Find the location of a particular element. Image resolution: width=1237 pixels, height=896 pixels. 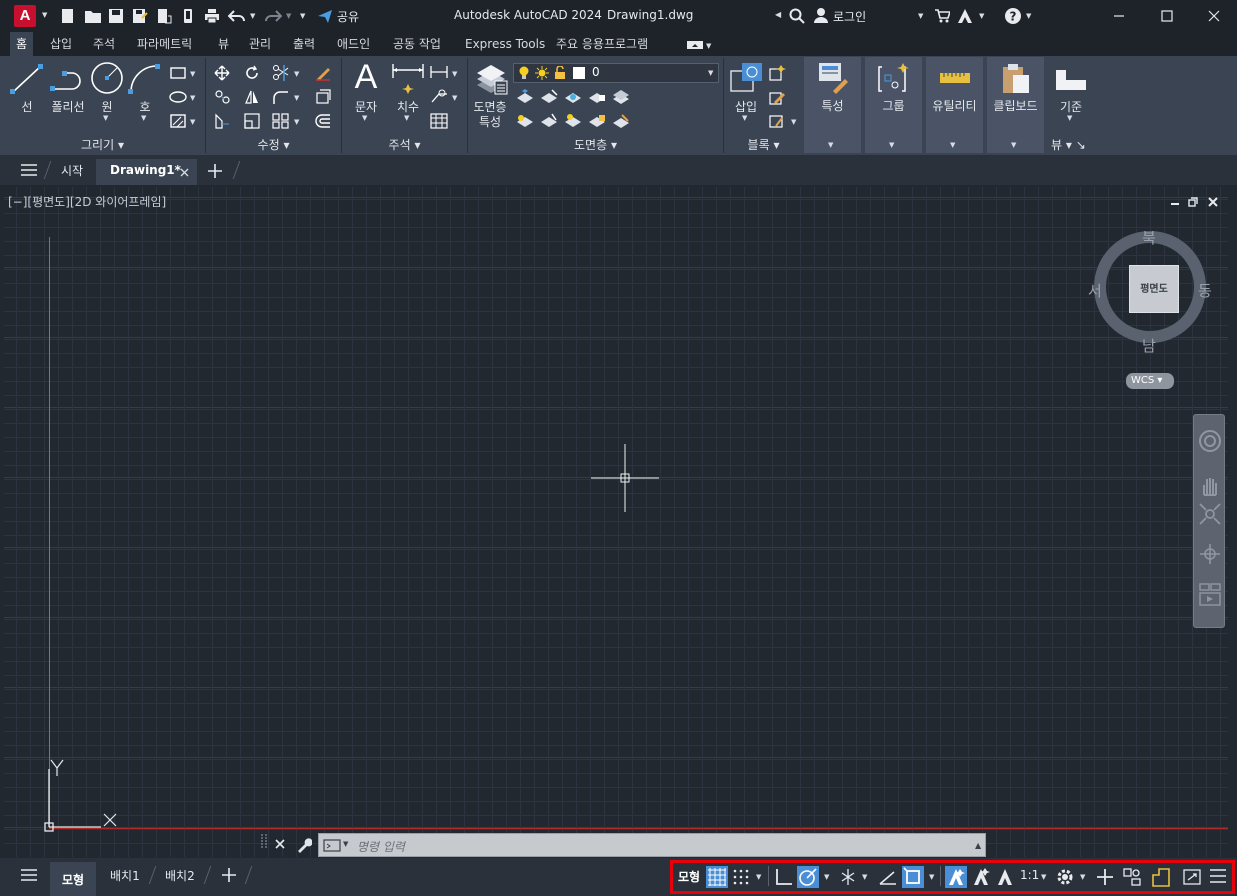

share-label: 공유 is located at coordinates (348, 16).